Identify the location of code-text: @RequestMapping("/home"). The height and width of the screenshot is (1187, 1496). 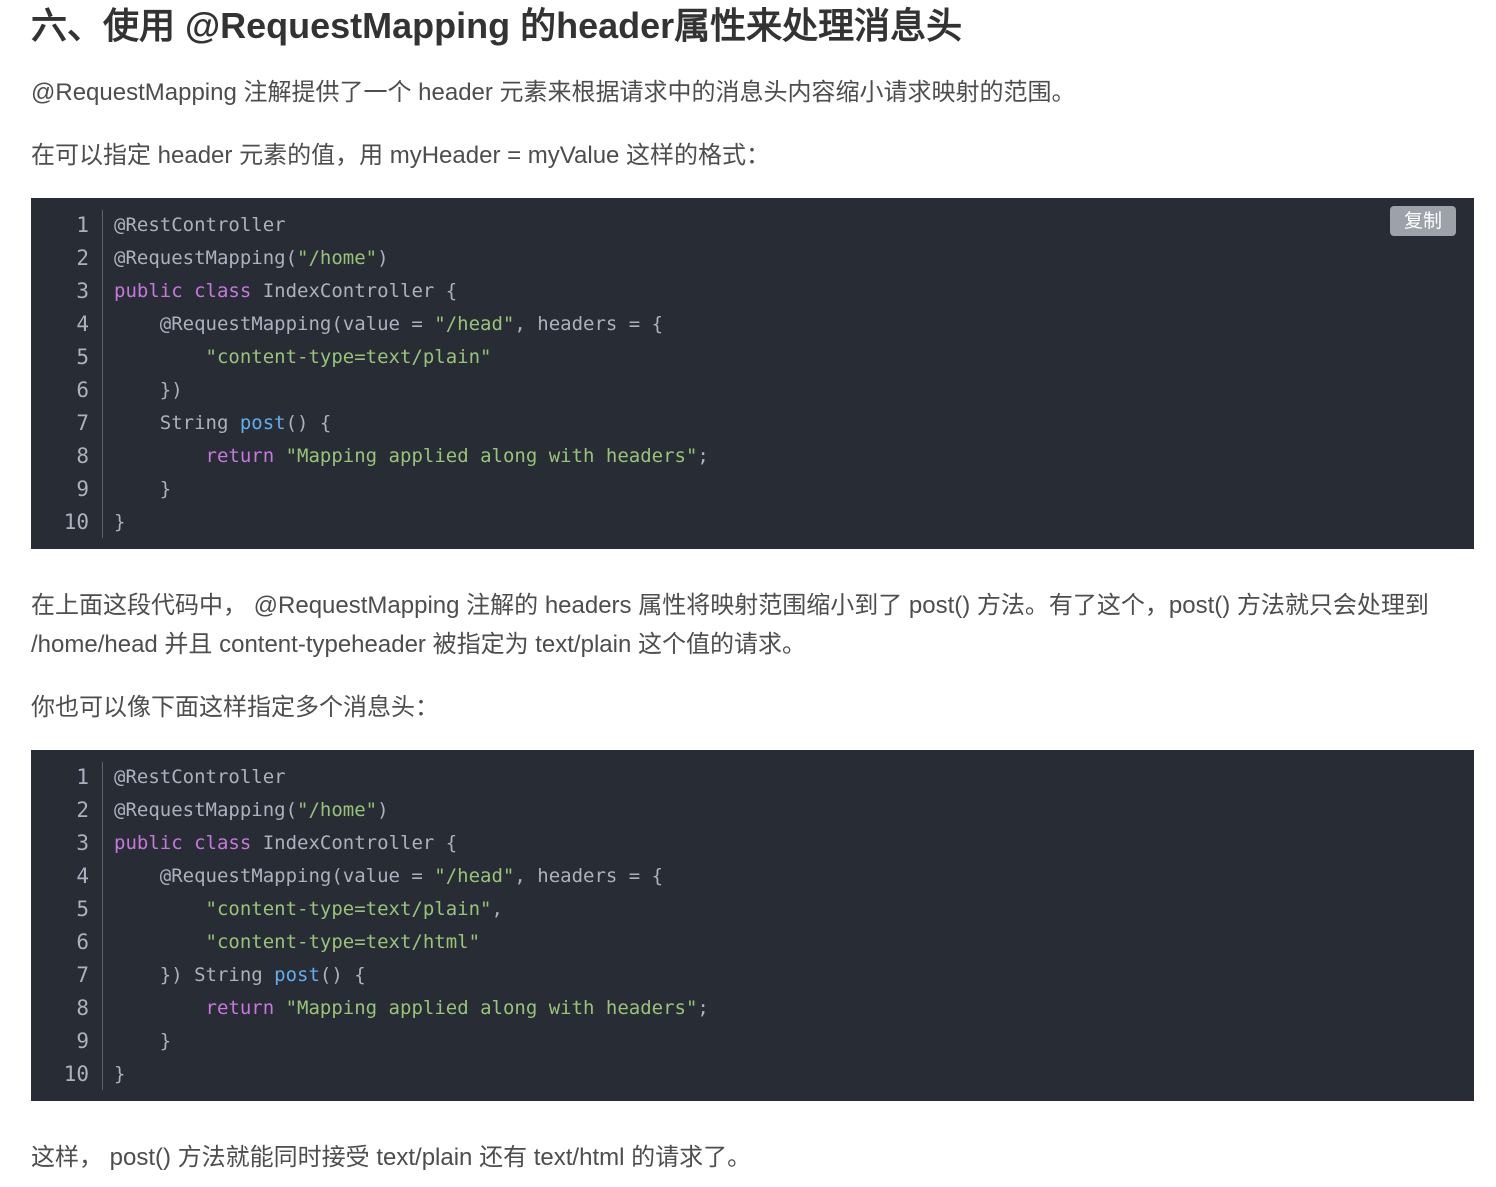
(251, 810).